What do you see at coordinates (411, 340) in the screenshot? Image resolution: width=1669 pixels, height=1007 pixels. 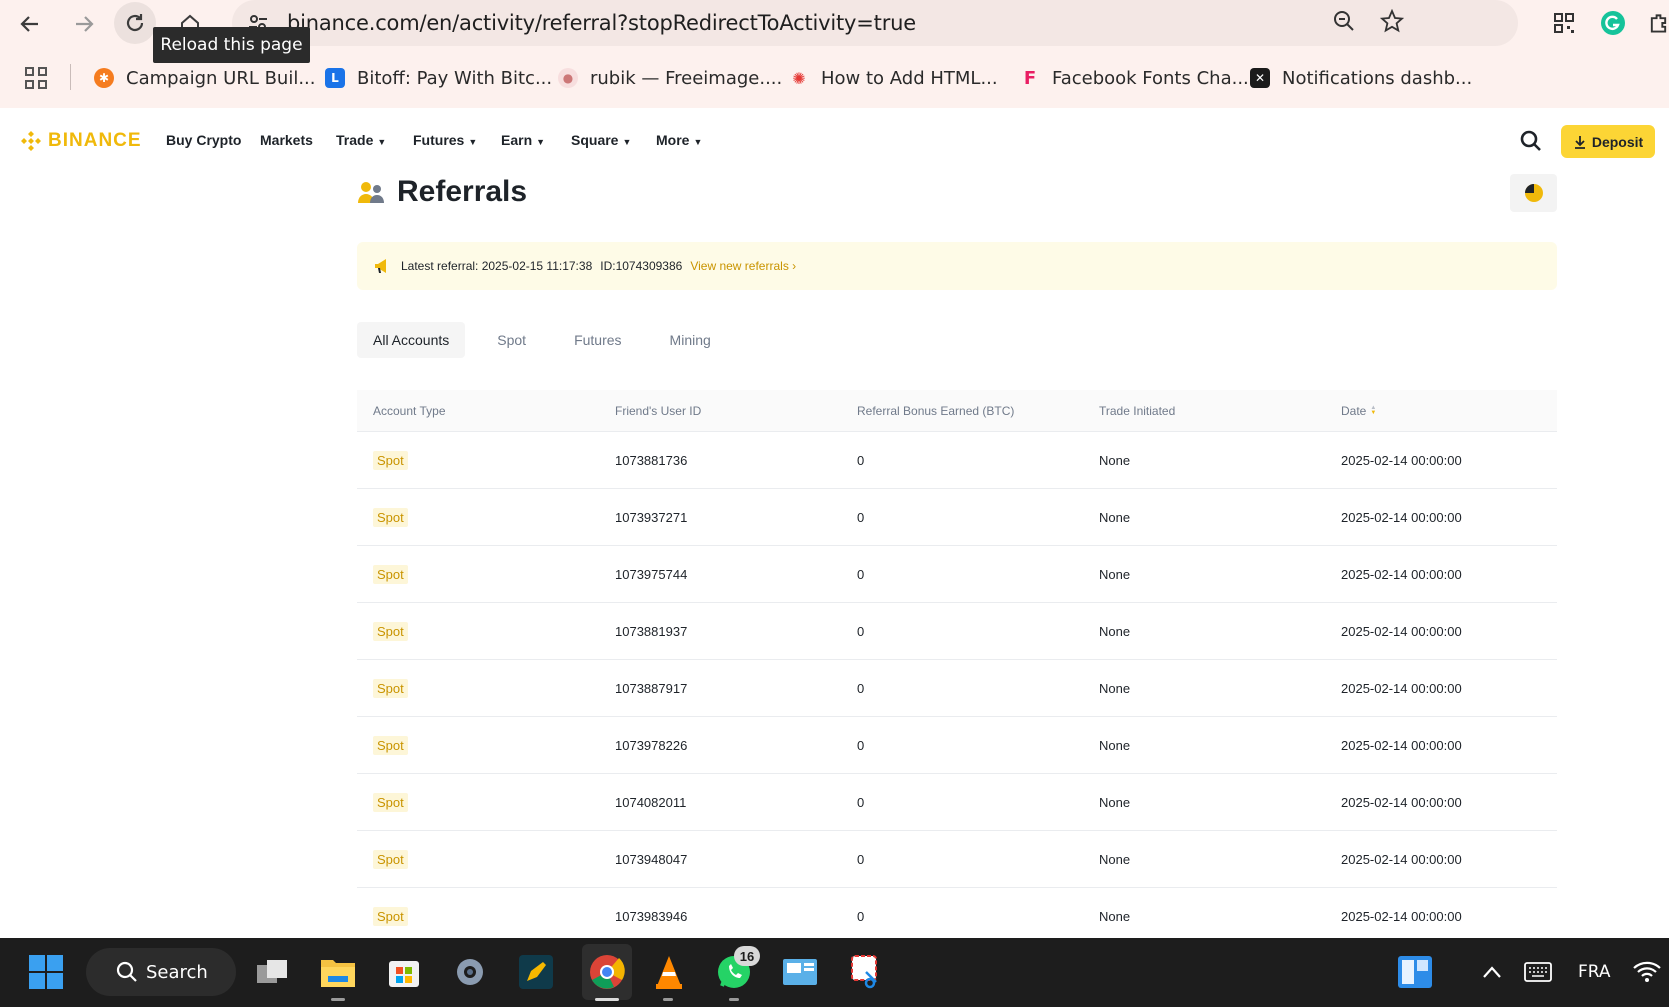 I see `tab-all-accounts: All Accounts` at bounding box center [411, 340].